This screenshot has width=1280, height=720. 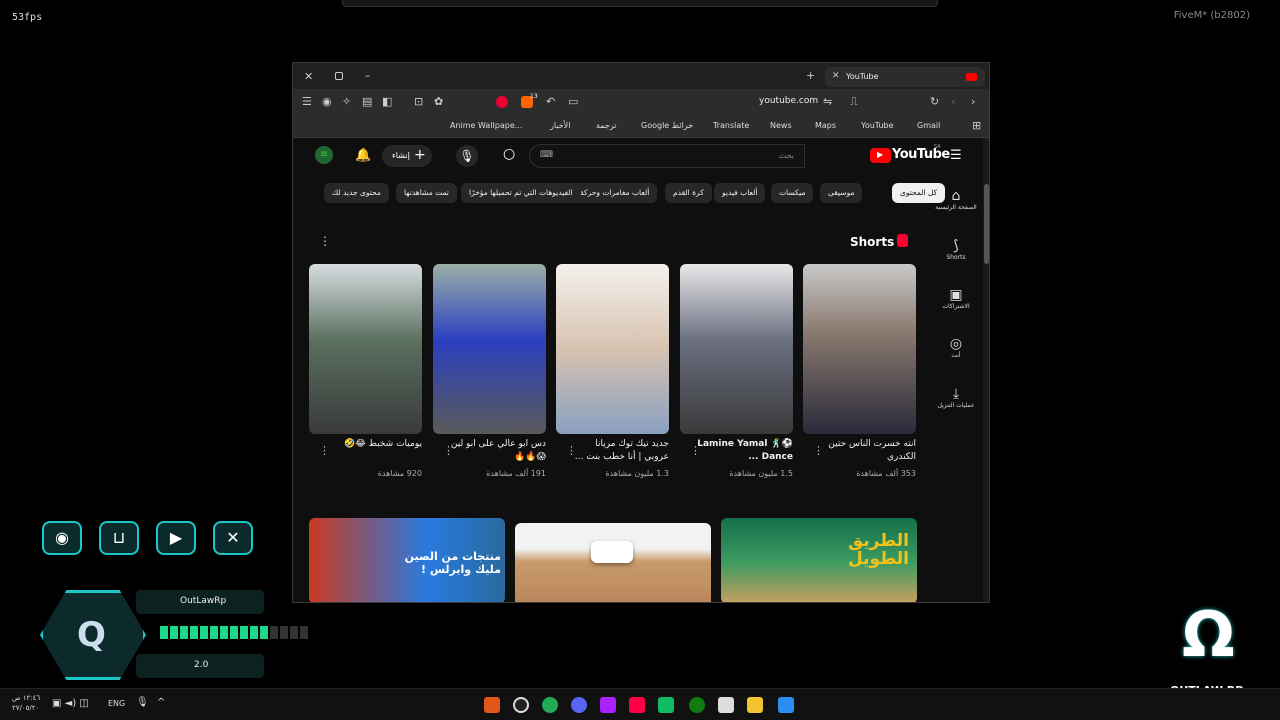 What do you see at coordinates (973, 101) in the screenshot?
I see `forward-icon: ›` at bounding box center [973, 101].